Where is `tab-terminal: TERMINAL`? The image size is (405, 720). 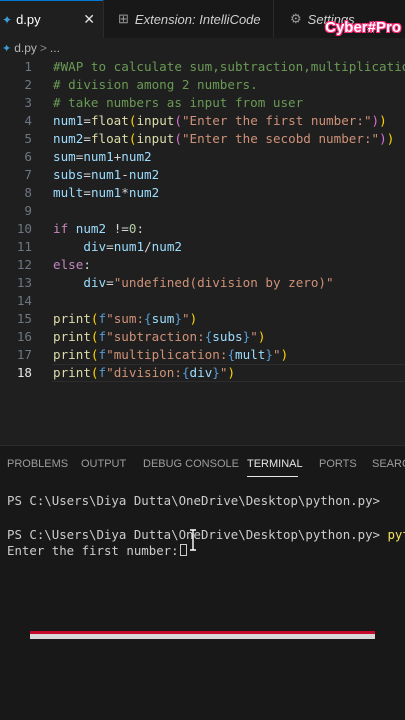 tab-terminal: TERMINAL is located at coordinates (275, 464).